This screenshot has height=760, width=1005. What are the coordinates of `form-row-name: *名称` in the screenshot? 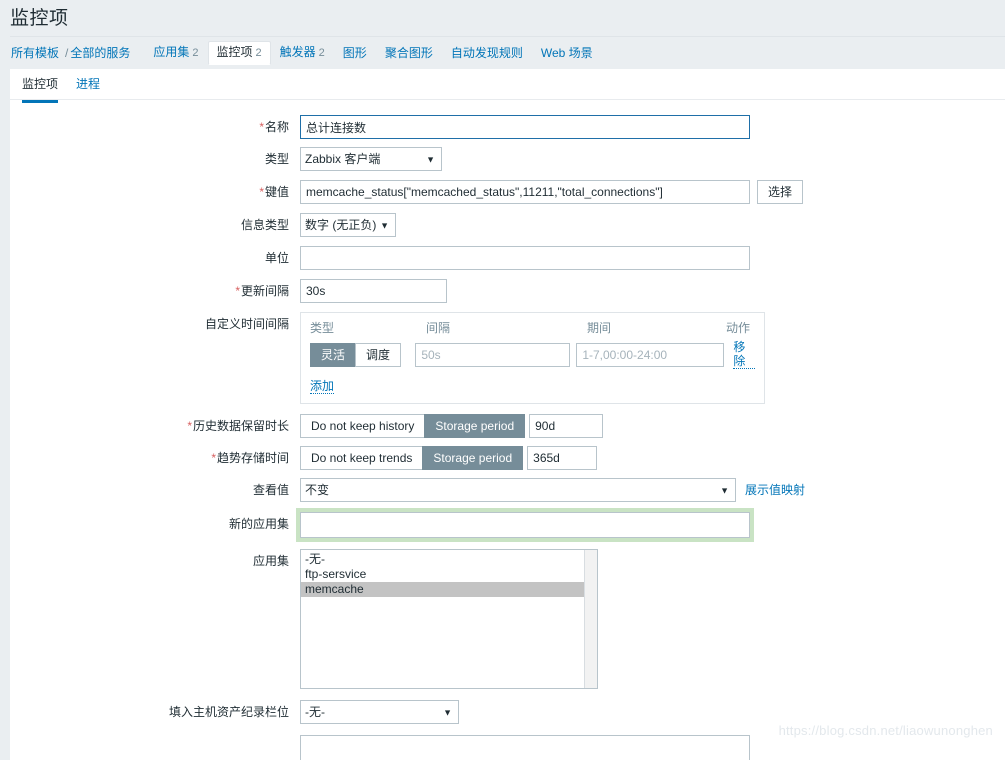 It's located at (507, 127).